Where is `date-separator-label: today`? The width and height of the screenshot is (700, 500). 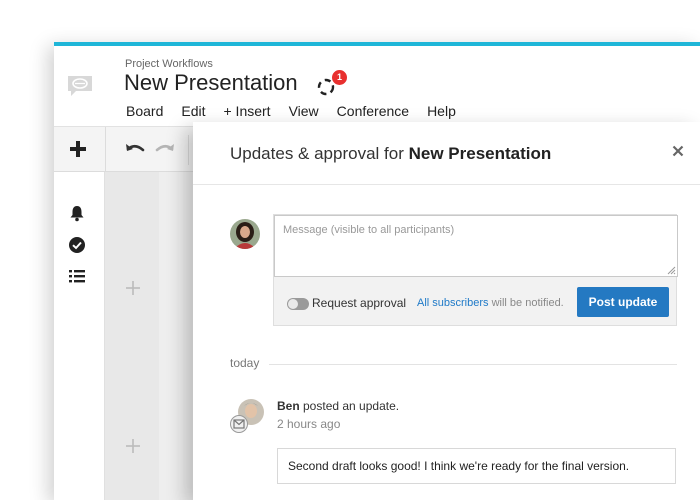 date-separator-label: today is located at coordinates (245, 363).